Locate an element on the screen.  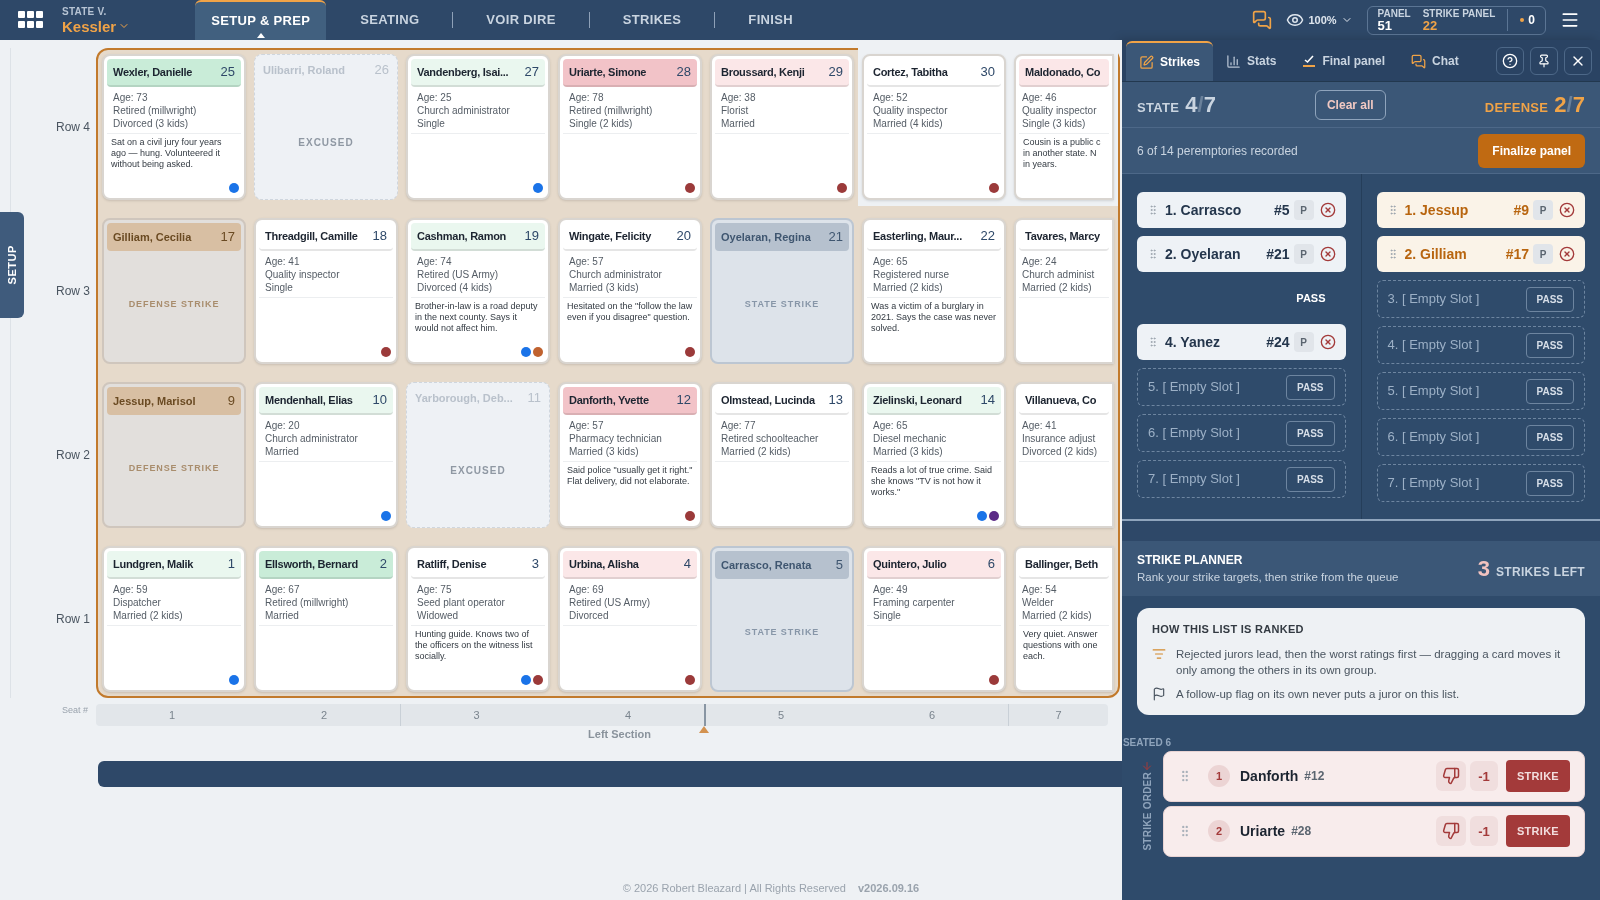
juror-detail: Age: 69 is located at coordinates (586, 589).